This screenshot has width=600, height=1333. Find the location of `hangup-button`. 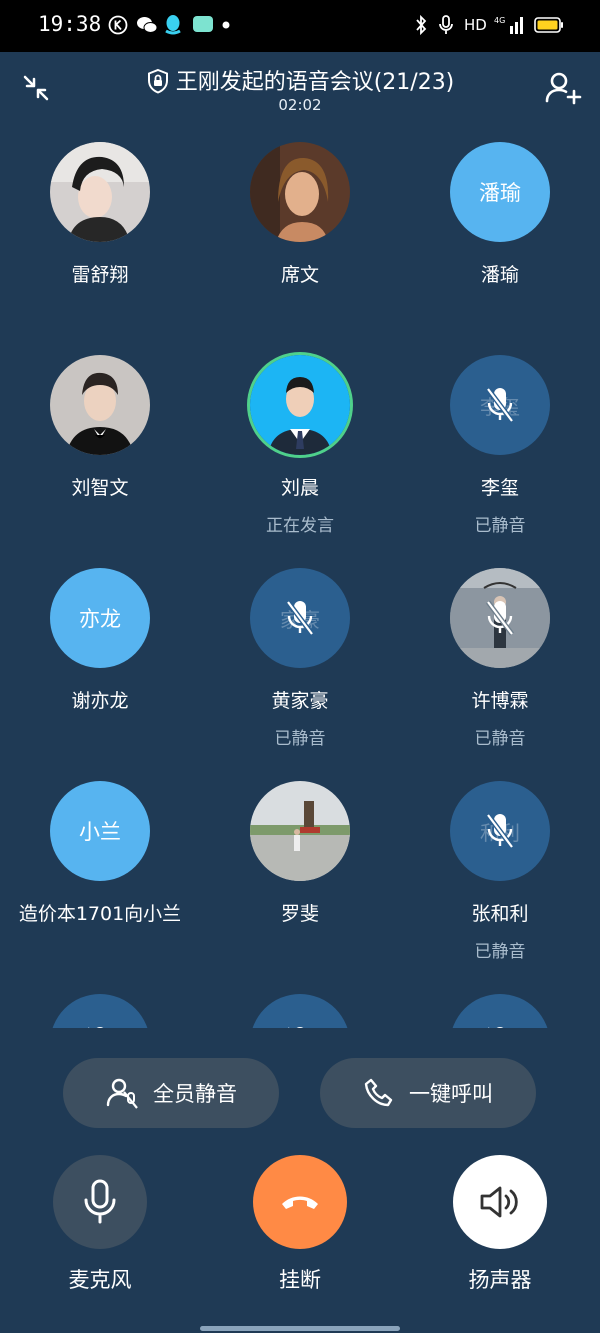

hangup-button is located at coordinates (300, 1202).